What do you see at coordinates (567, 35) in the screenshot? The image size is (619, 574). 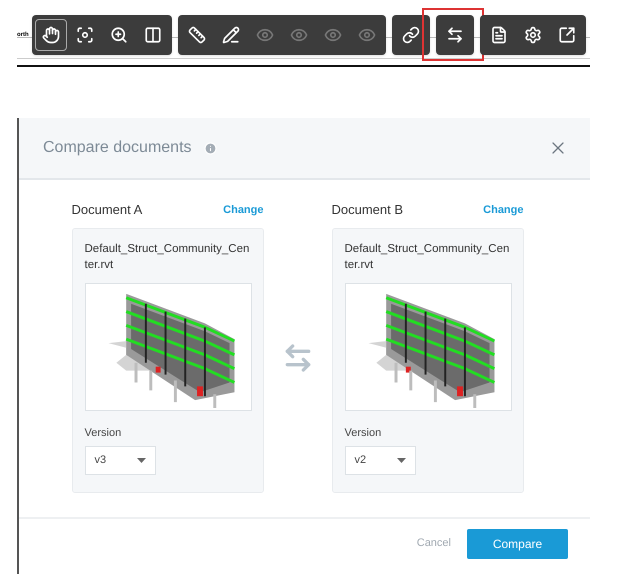 I see `expand-icon` at bounding box center [567, 35].